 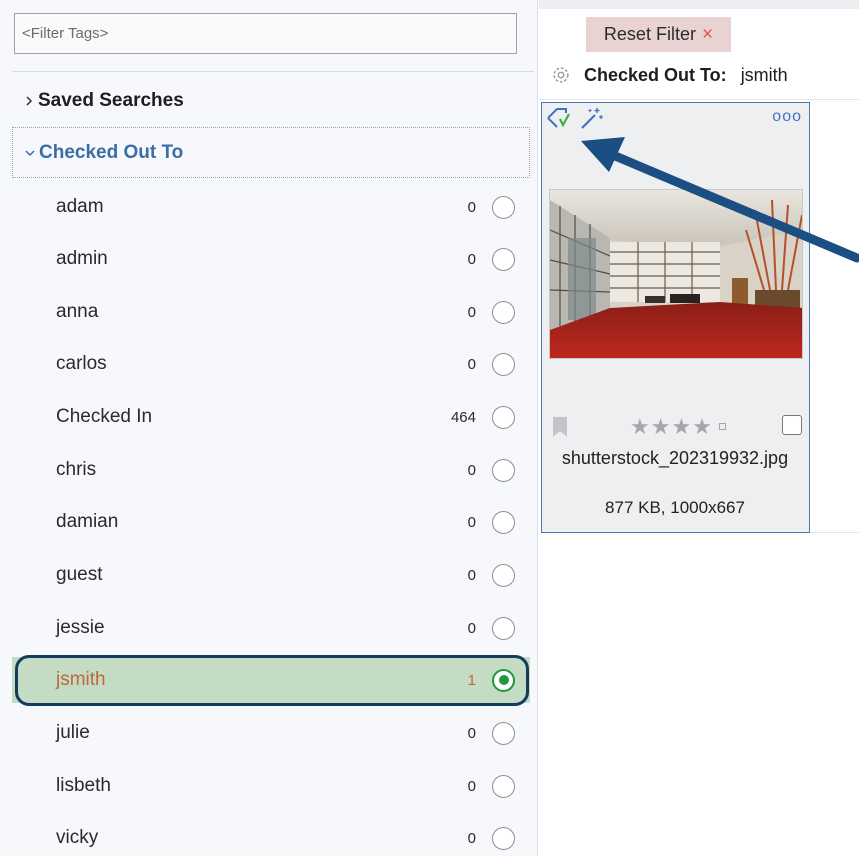 I want to click on magic-wand-icon, so click(x=592, y=118).